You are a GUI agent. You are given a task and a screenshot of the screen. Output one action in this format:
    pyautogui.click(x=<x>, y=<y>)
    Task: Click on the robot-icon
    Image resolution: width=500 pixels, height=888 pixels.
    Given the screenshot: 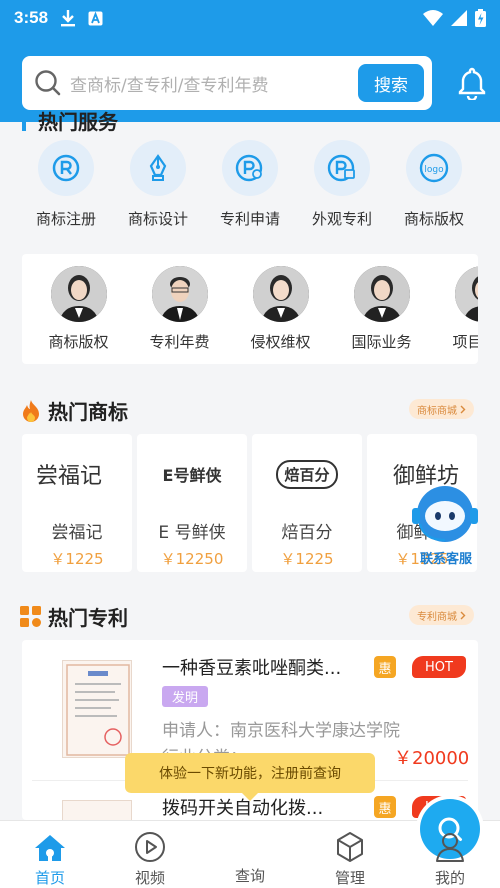 What is the action you would take?
    pyautogui.click(x=445, y=514)
    